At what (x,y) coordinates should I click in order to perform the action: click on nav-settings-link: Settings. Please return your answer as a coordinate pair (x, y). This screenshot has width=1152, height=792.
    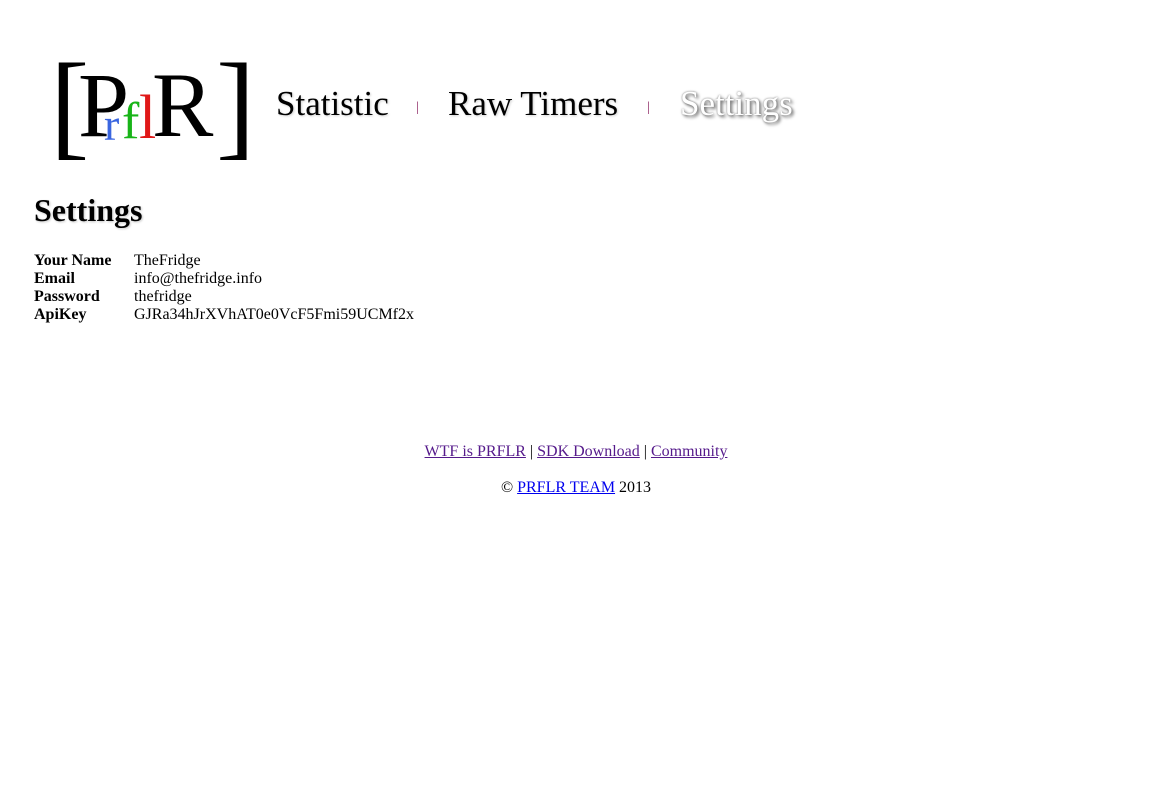
    Looking at the image, I should click on (736, 104).